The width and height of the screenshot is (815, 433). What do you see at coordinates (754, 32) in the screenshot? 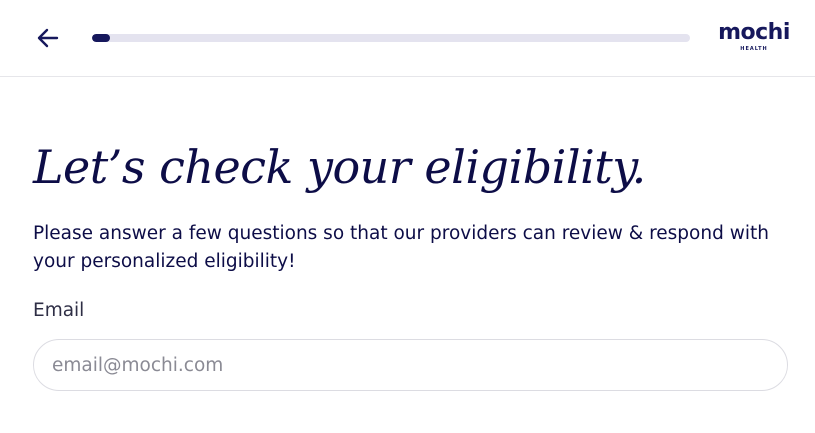
I see `logo-wordmark: mochi` at bounding box center [754, 32].